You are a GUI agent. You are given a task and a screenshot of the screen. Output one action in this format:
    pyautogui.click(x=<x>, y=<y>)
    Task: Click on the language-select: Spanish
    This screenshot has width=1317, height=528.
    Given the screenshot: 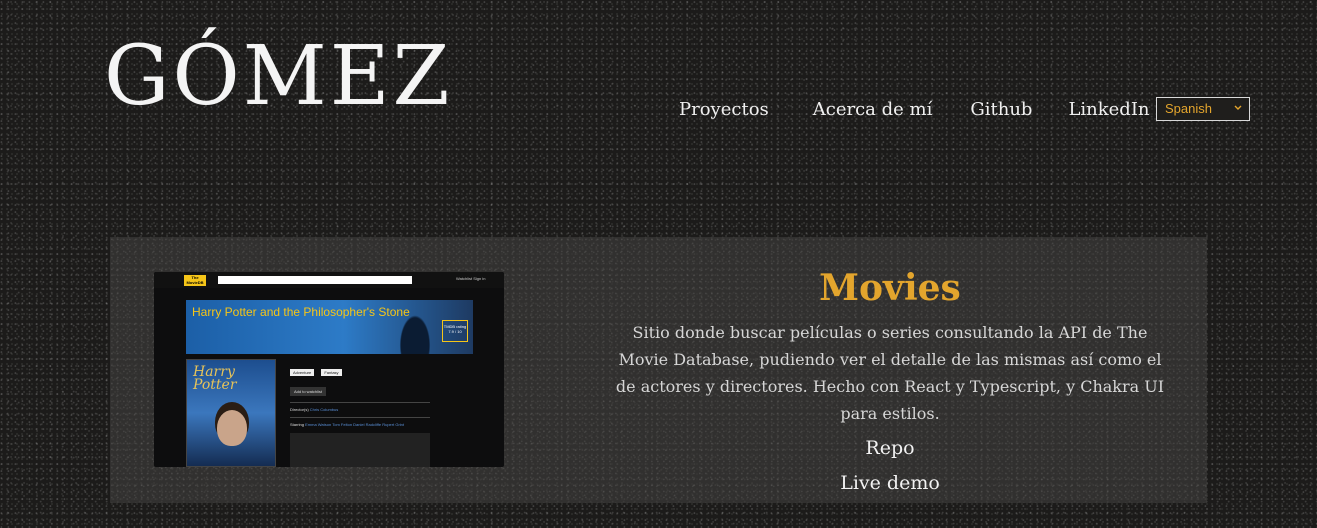 What is the action you would take?
    pyautogui.click(x=1203, y=109)
    